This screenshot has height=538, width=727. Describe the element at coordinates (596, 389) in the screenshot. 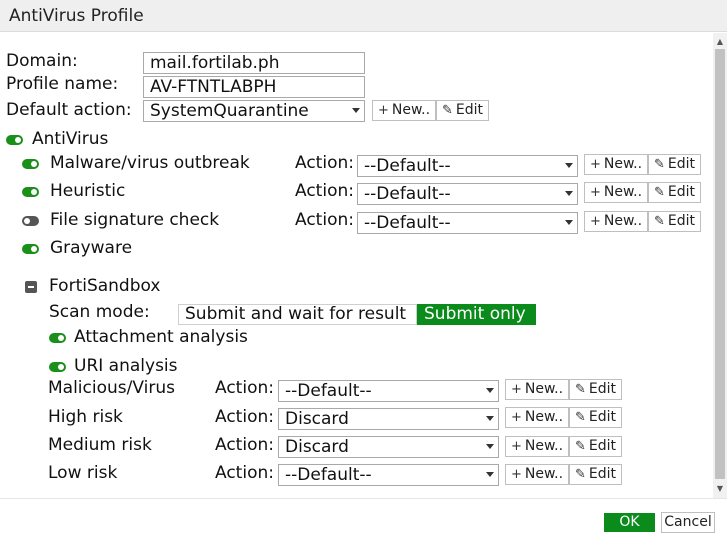

I see `malicious-virus-edit-button: ✎ Edit` at that location.